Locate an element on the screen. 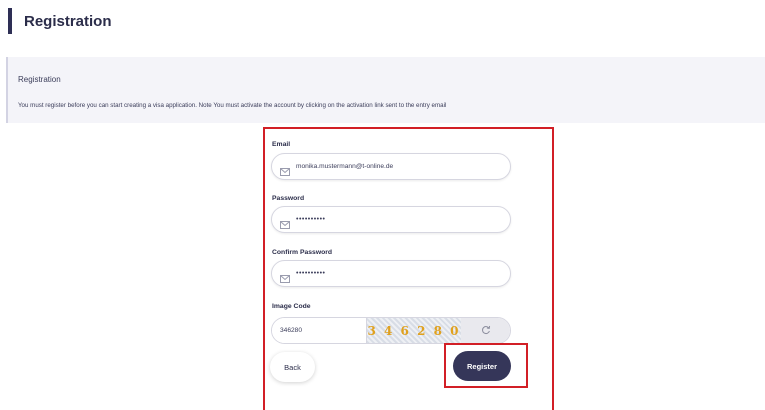 The width and height of the screenshot is (765, 410). captcha-image: 3 4 6 2 8 0 is located at coordinates (414, 330).